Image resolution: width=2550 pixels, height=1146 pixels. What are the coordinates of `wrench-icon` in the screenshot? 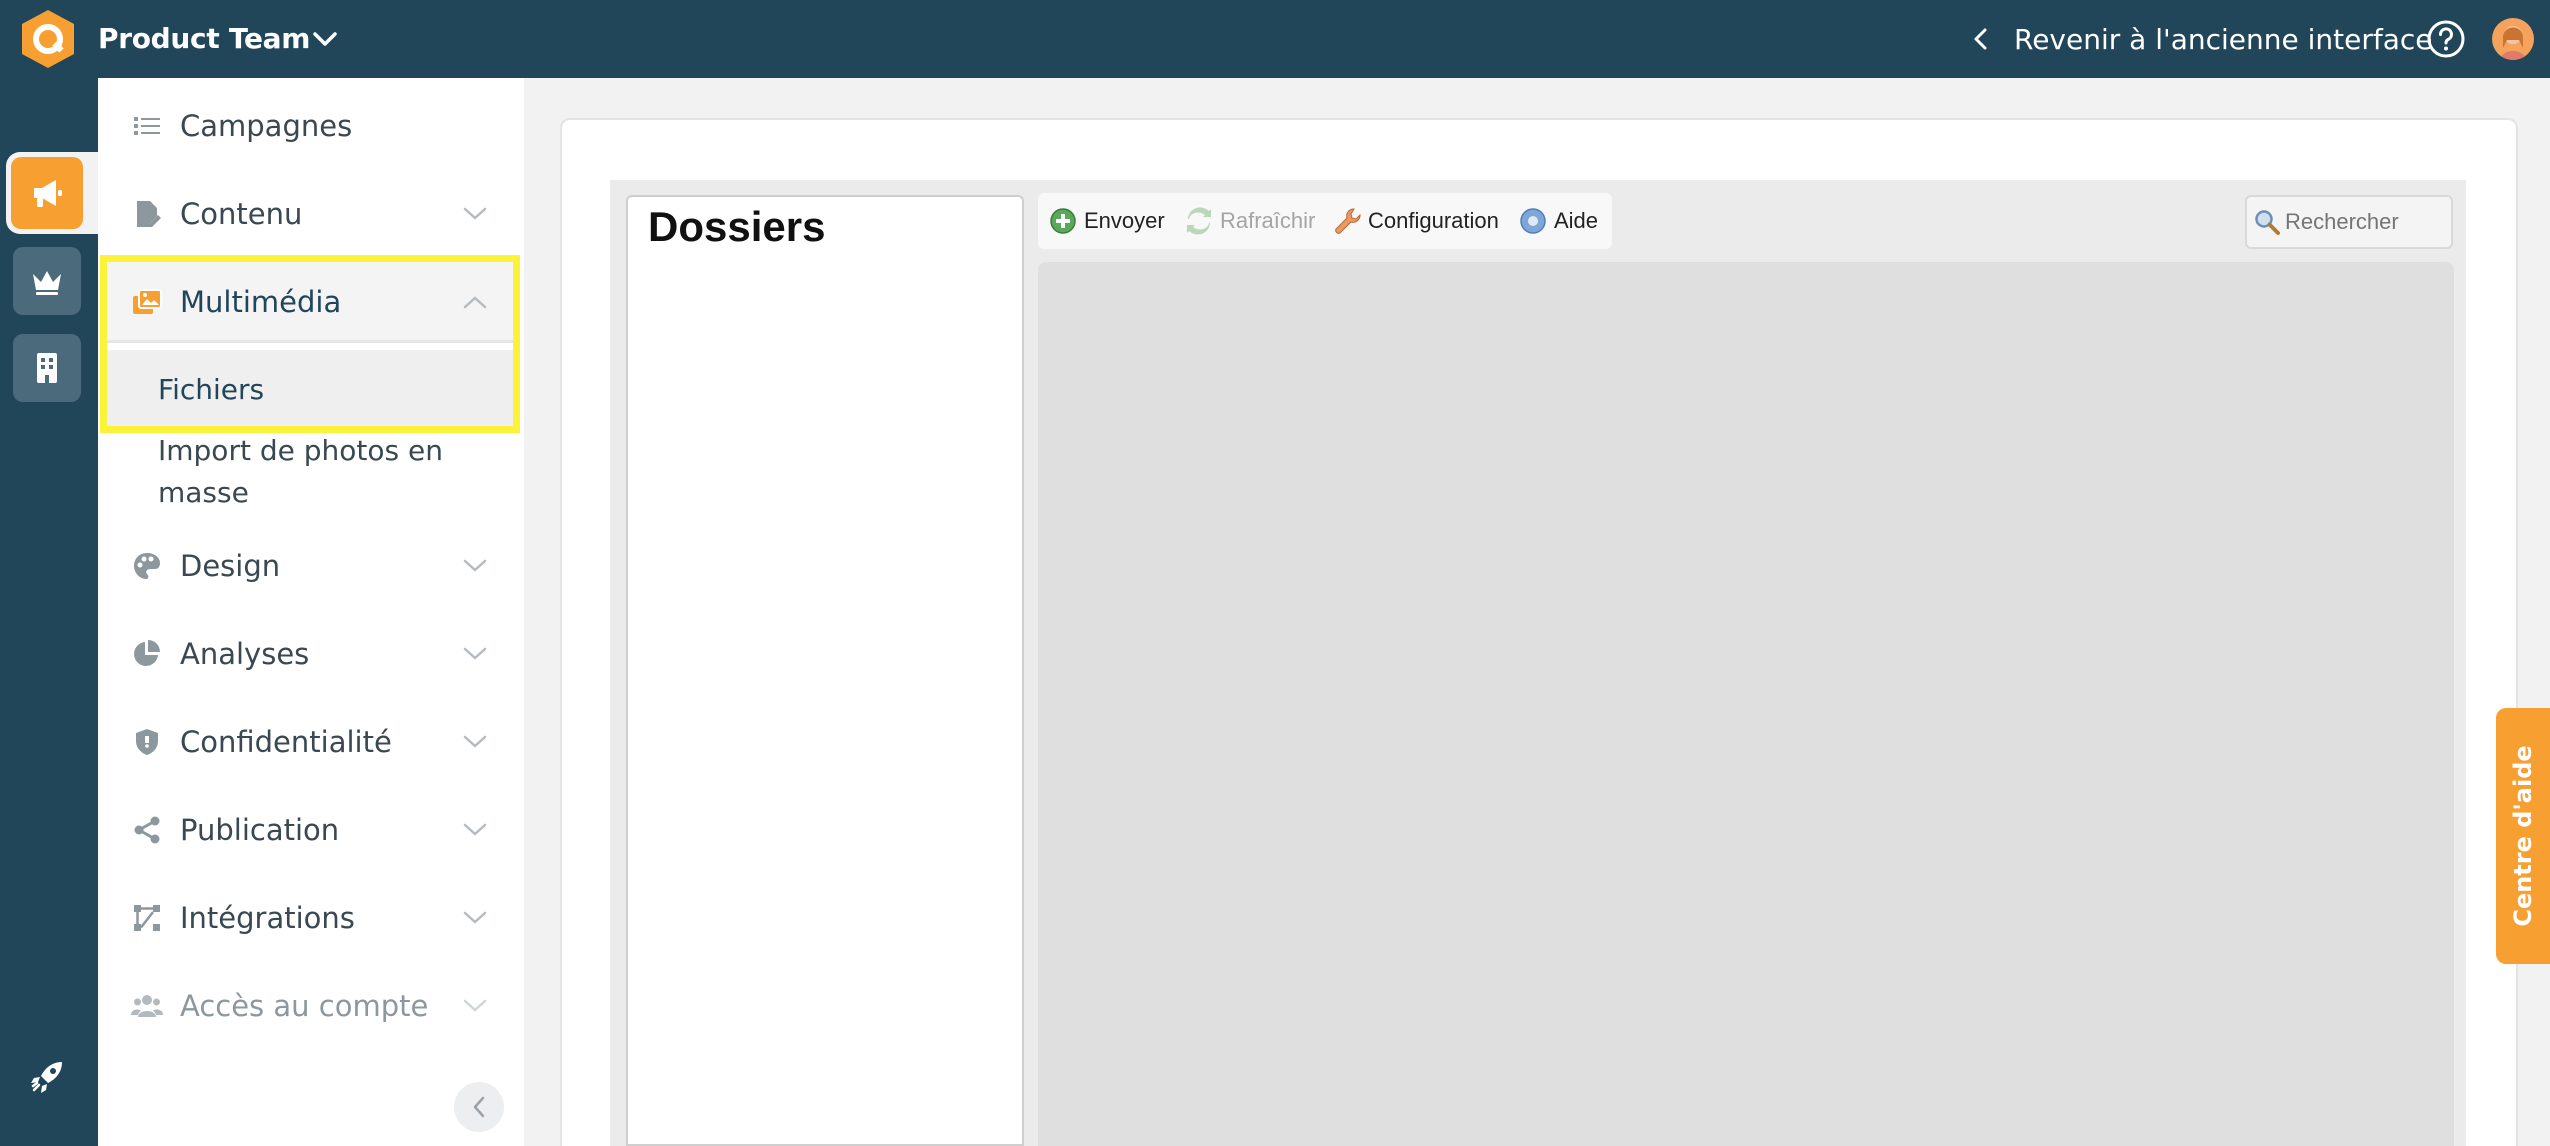 It's located at (1348, 221).